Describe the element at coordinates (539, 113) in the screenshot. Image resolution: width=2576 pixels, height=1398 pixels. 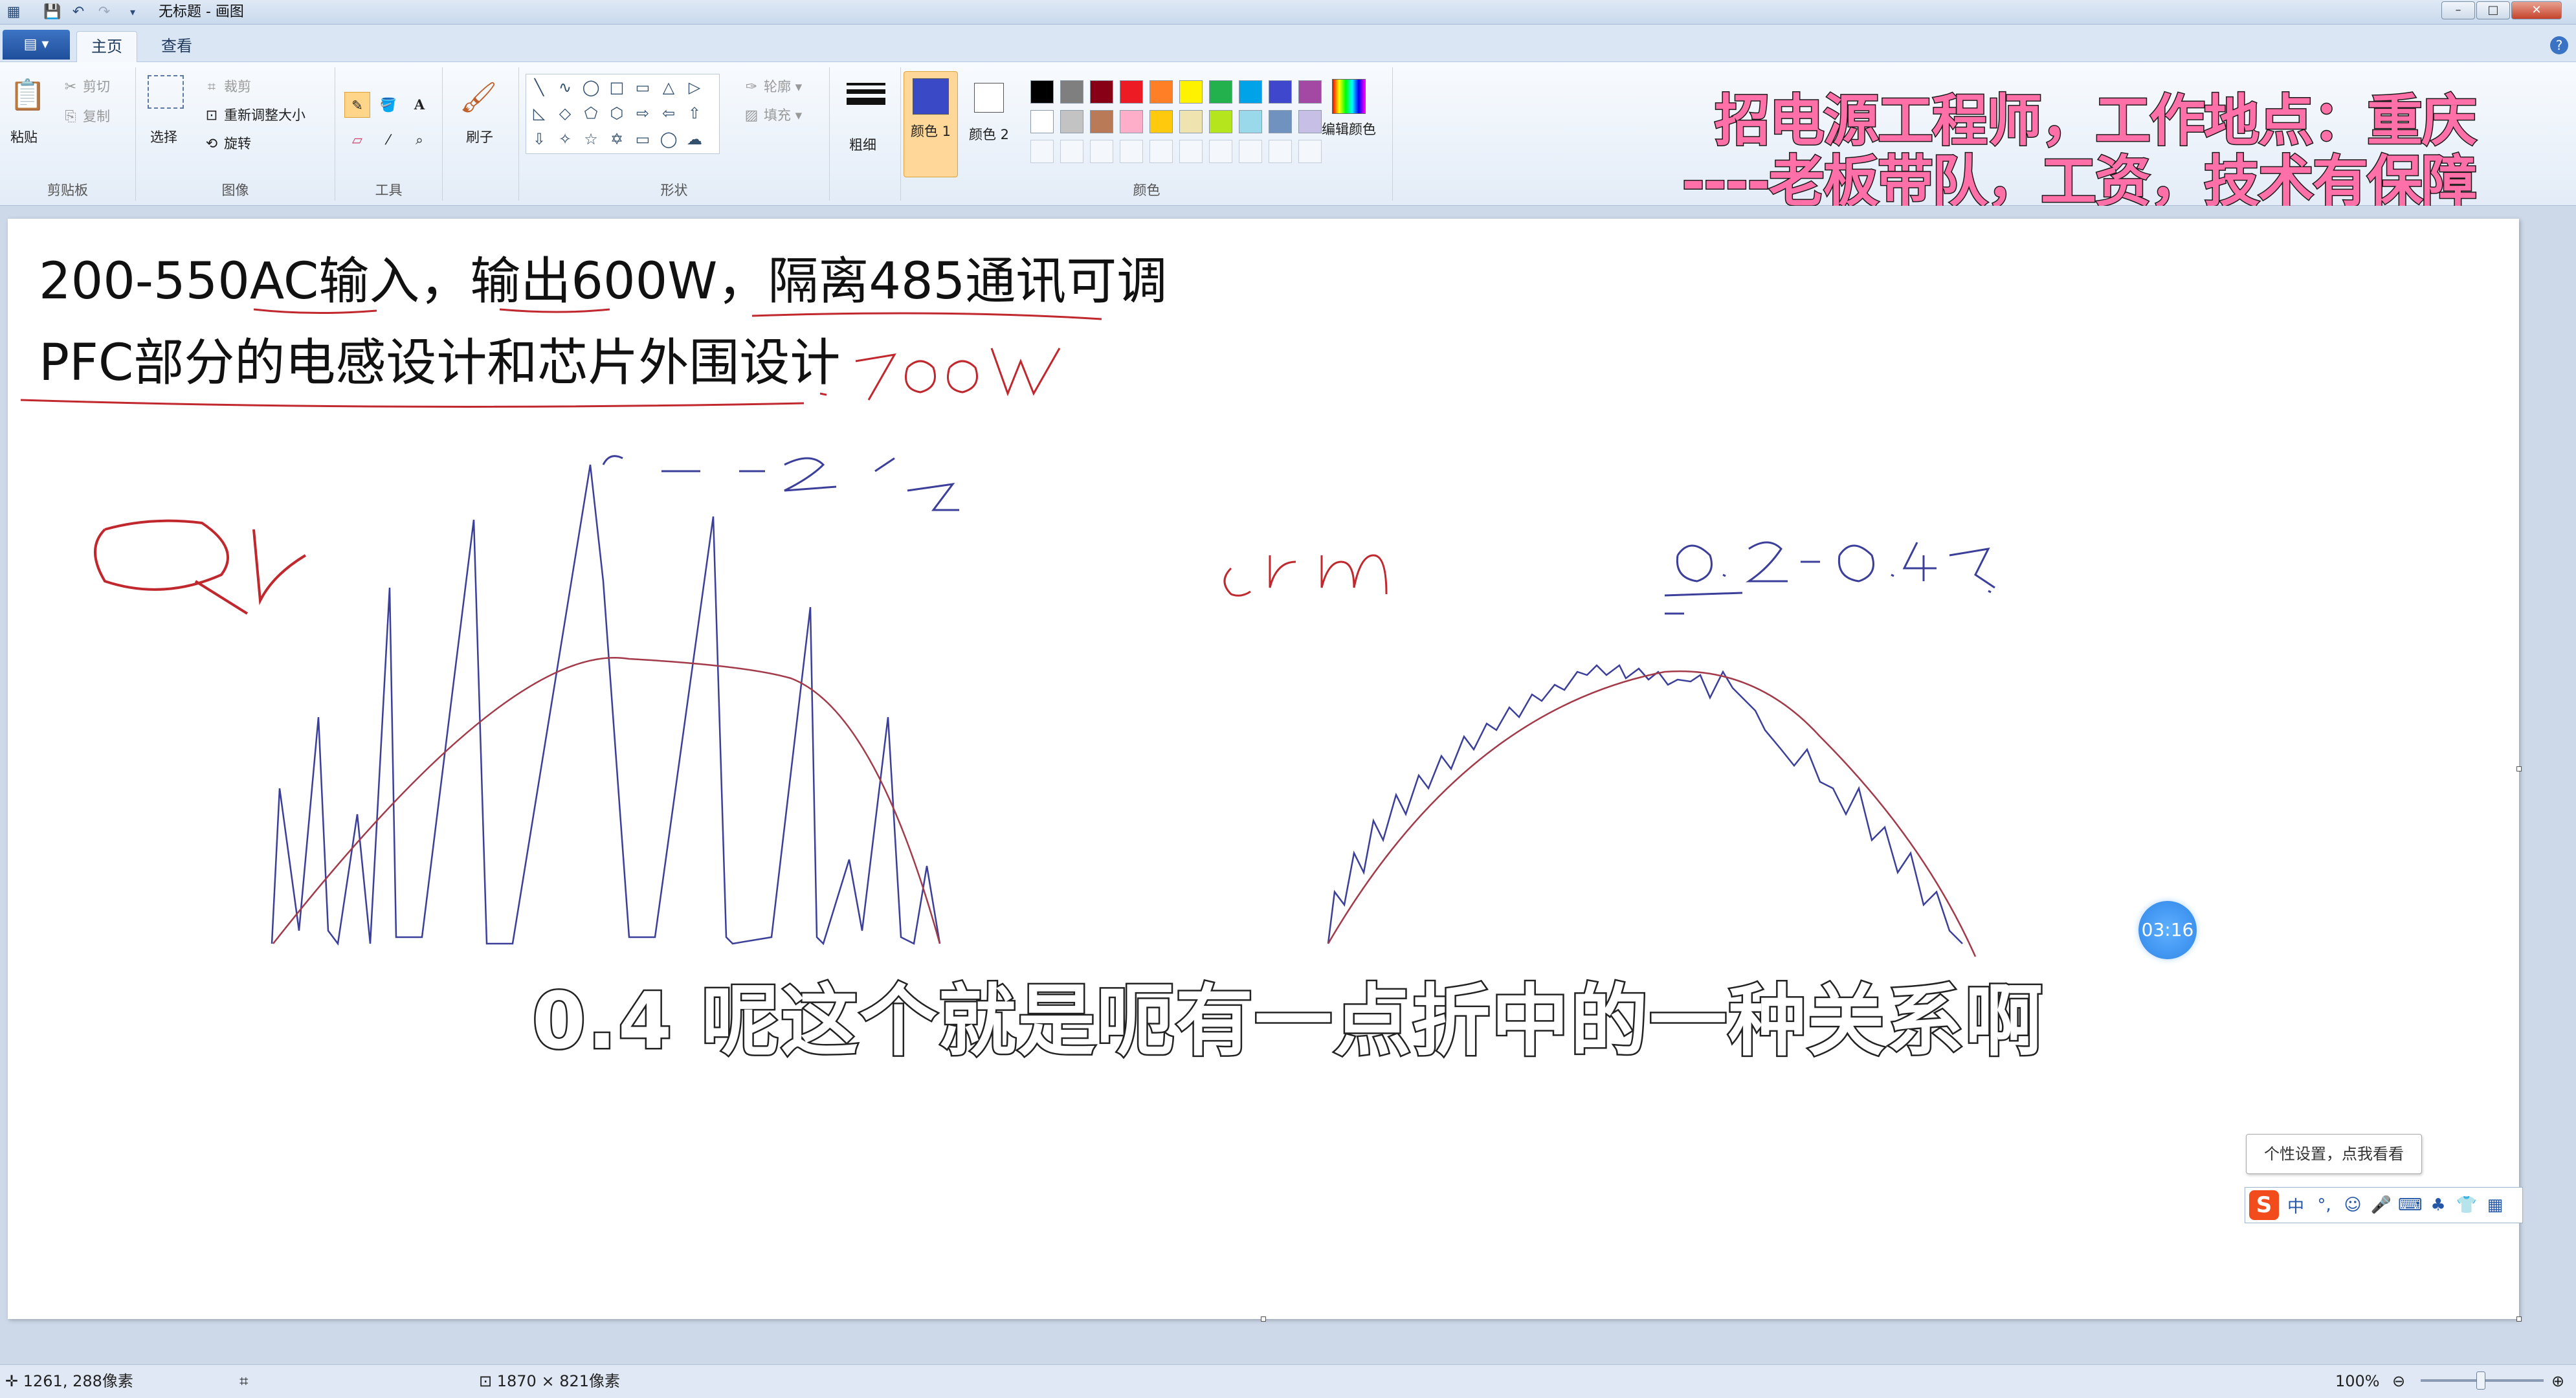
I see `shape-option: ◺` at that location.